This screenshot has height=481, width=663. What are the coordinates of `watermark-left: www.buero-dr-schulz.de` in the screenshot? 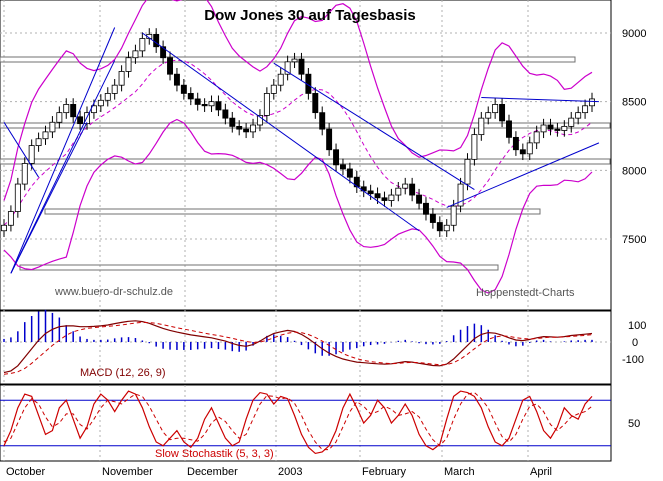 It's located at (113, 292).